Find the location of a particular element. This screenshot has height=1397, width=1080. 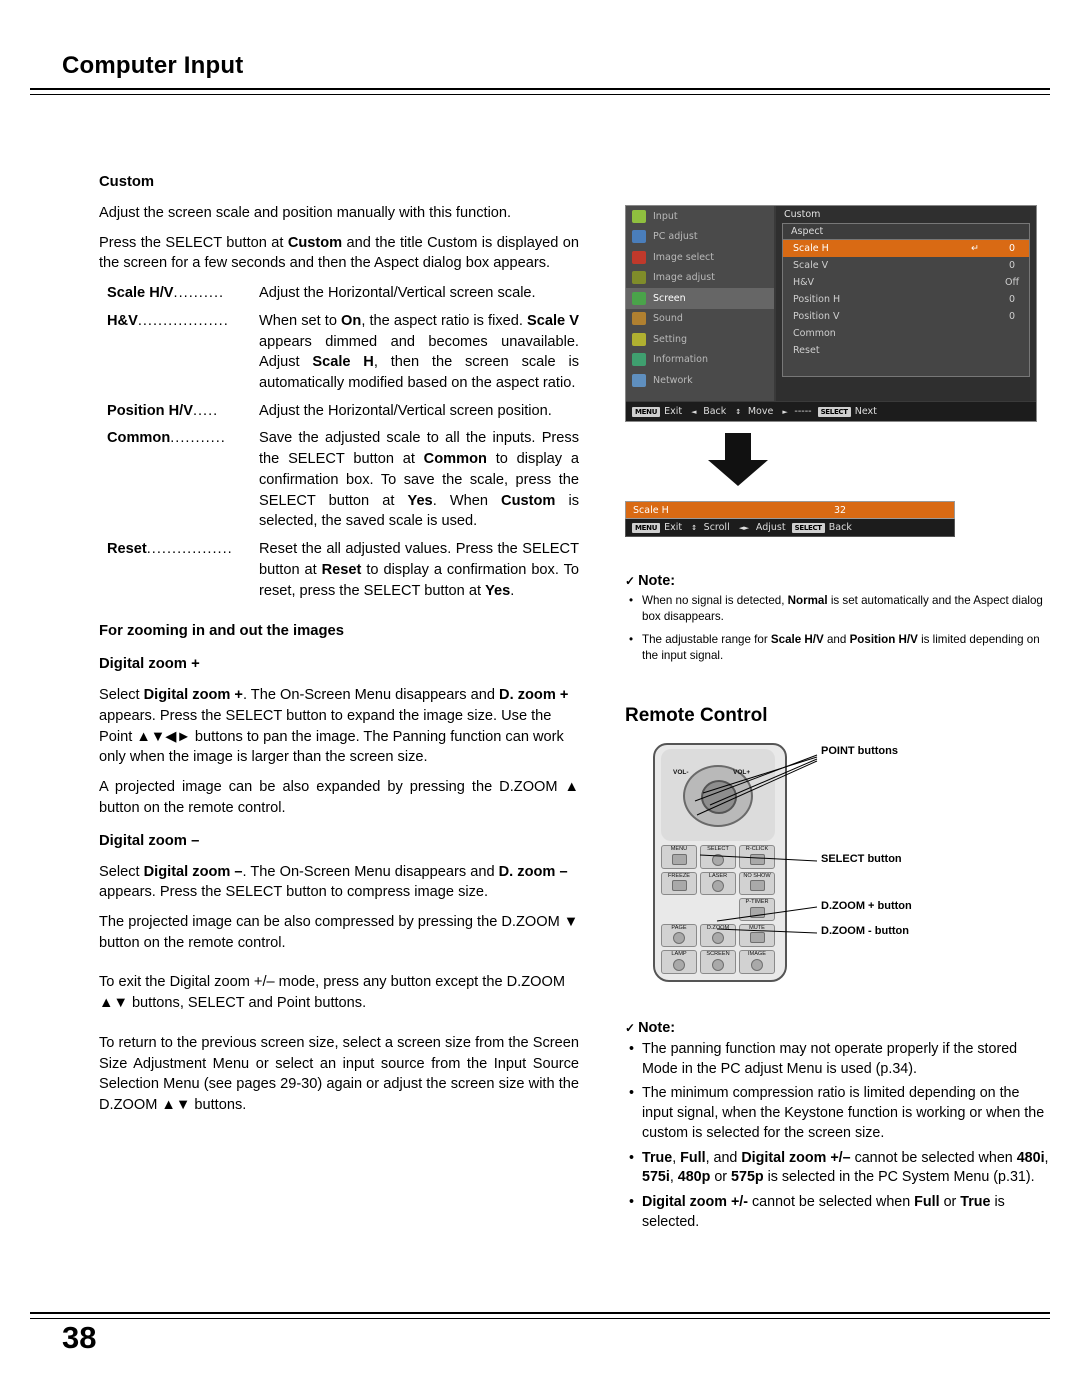

hint-key-right: ► is located at coordinates (785, 411).